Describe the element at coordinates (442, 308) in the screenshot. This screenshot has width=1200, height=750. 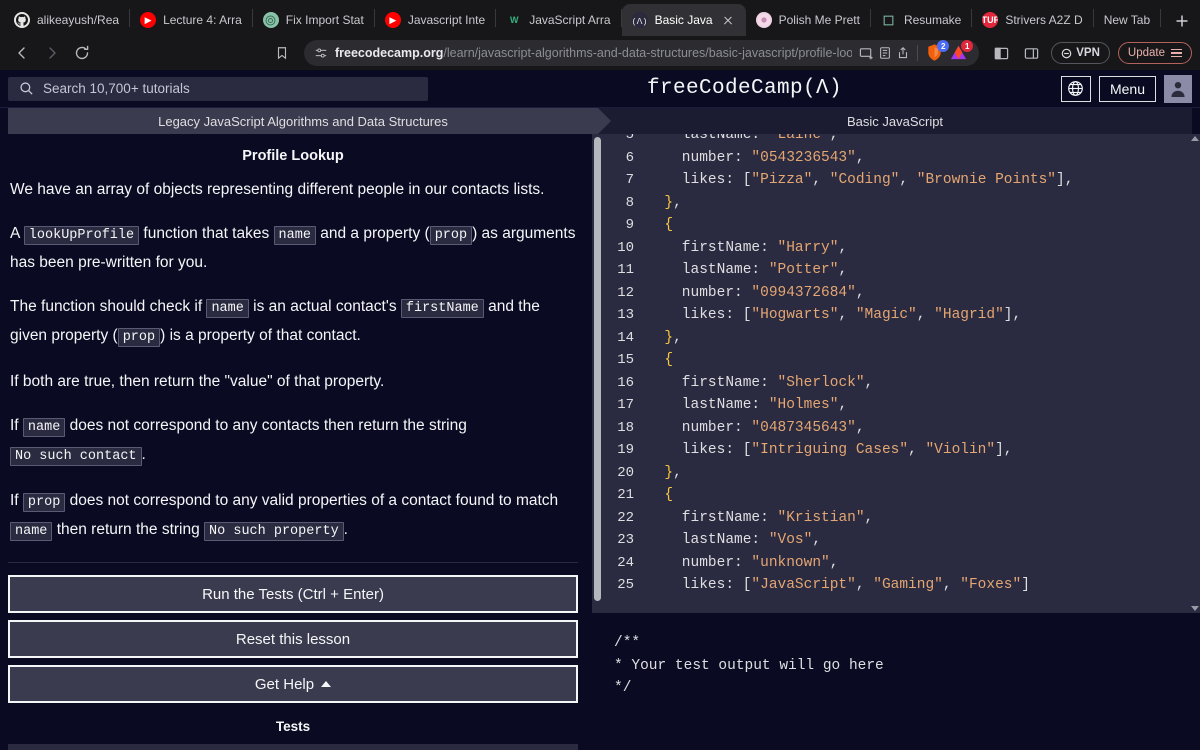
I see `inline-code: firstName` at that location.